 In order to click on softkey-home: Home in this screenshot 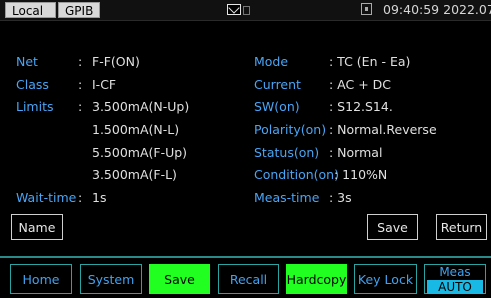, I will do `click(41, 279)`.